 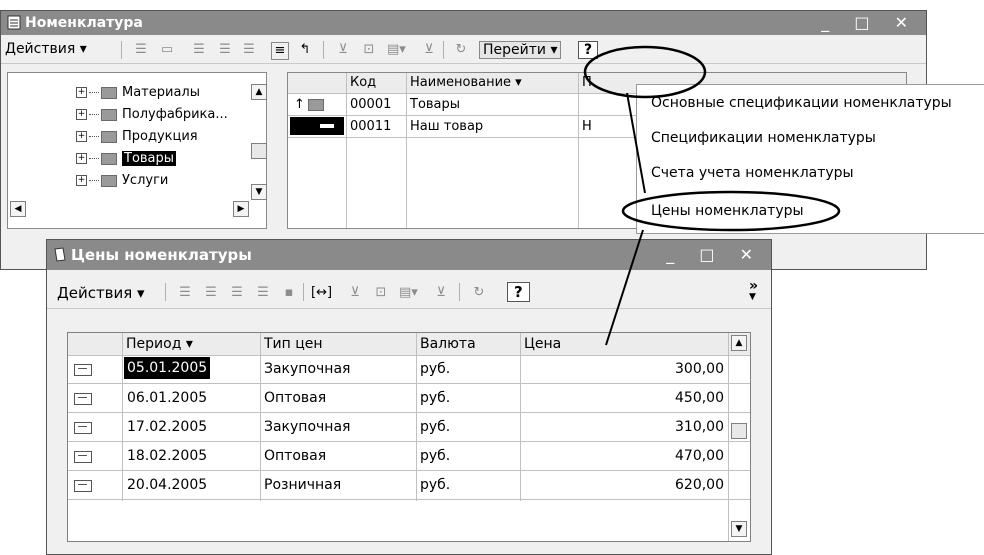 What do you see at coordinates (731, 211) in the screenshot?
I see `highlight-ellipse-prices` at bounding box center [731, 211].